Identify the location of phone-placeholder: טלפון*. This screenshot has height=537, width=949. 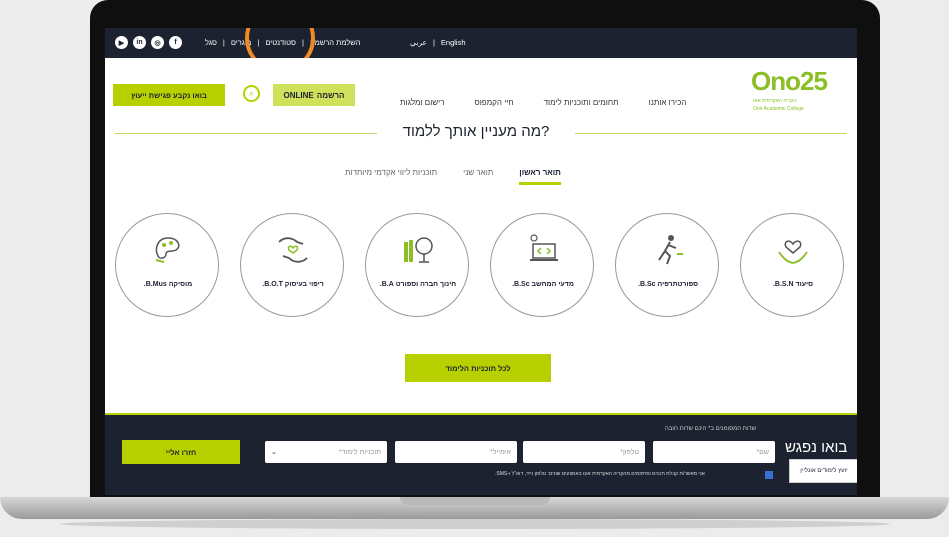
(629, 452).